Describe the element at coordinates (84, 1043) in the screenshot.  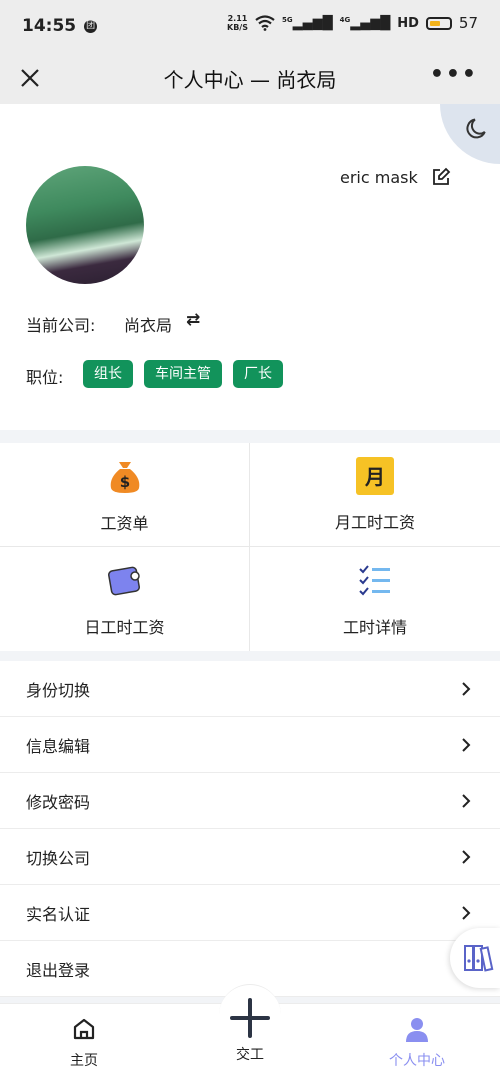
I see `tab-home: 主页` at that location.